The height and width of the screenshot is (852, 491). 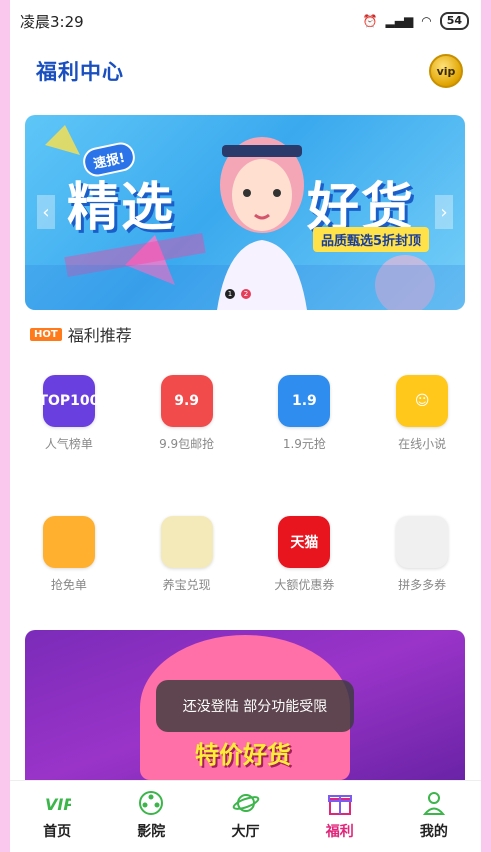 I want to click on grid-item: 9.9 9.9包邮抢, so click(x=187, y=413).